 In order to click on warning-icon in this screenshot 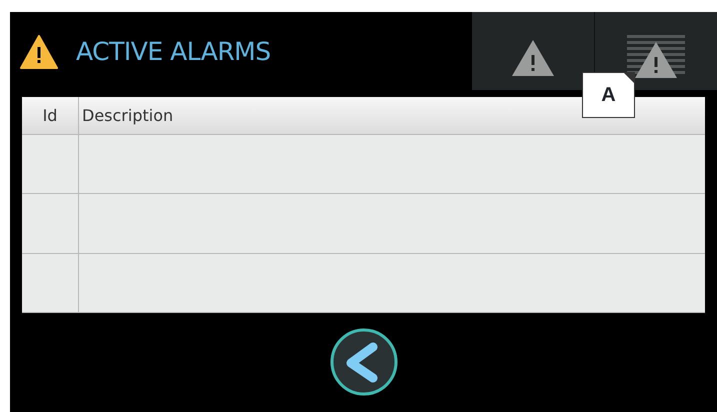, I will do `click(39, 52)`.